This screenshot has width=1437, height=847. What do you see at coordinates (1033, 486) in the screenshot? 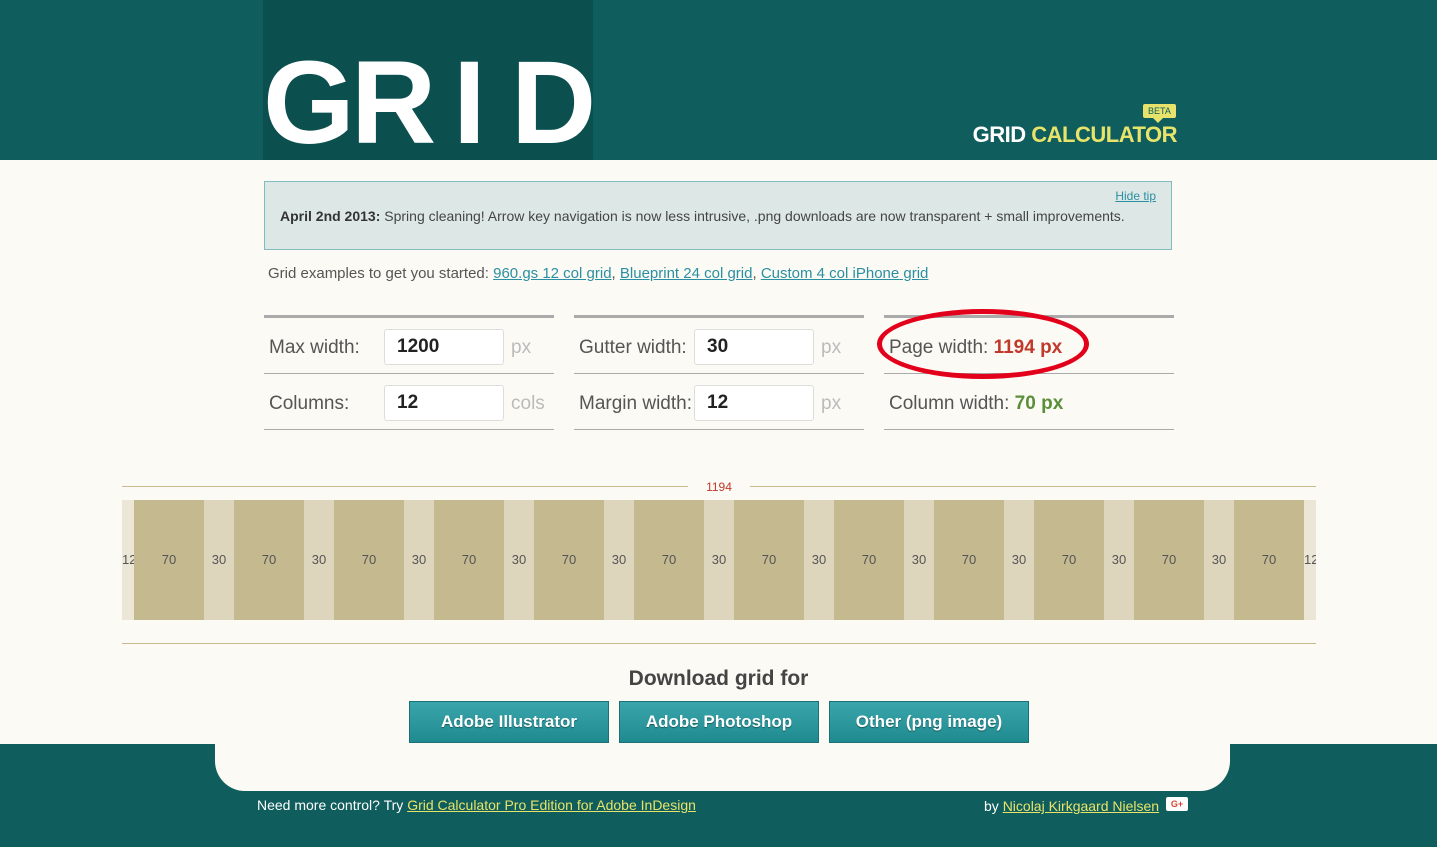
I see `measure-line-right` at bounding box center [1033, 486].